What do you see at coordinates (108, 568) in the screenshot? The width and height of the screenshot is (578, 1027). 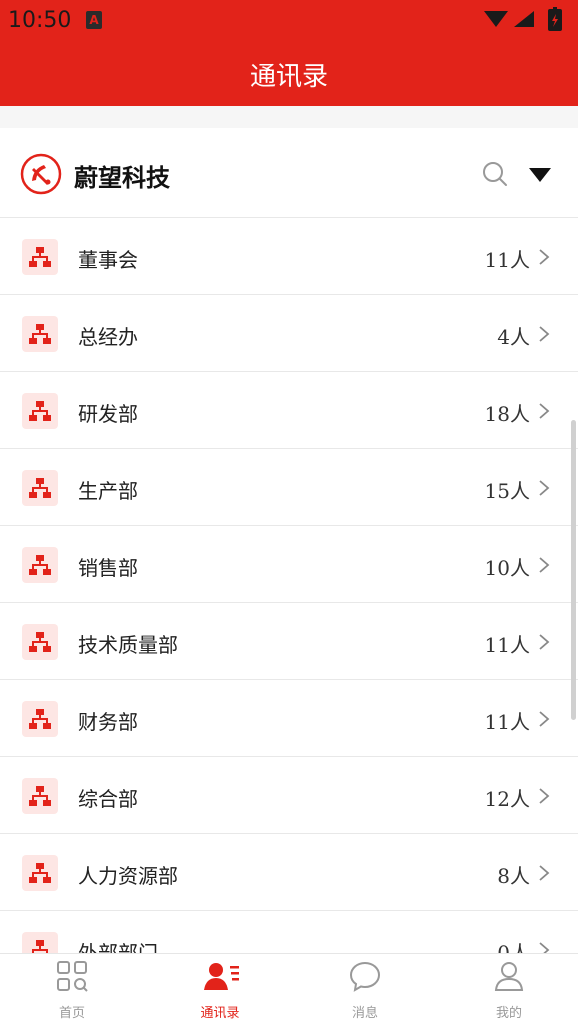 I see `department-name: 销售部` at bounding box center [108, 568].